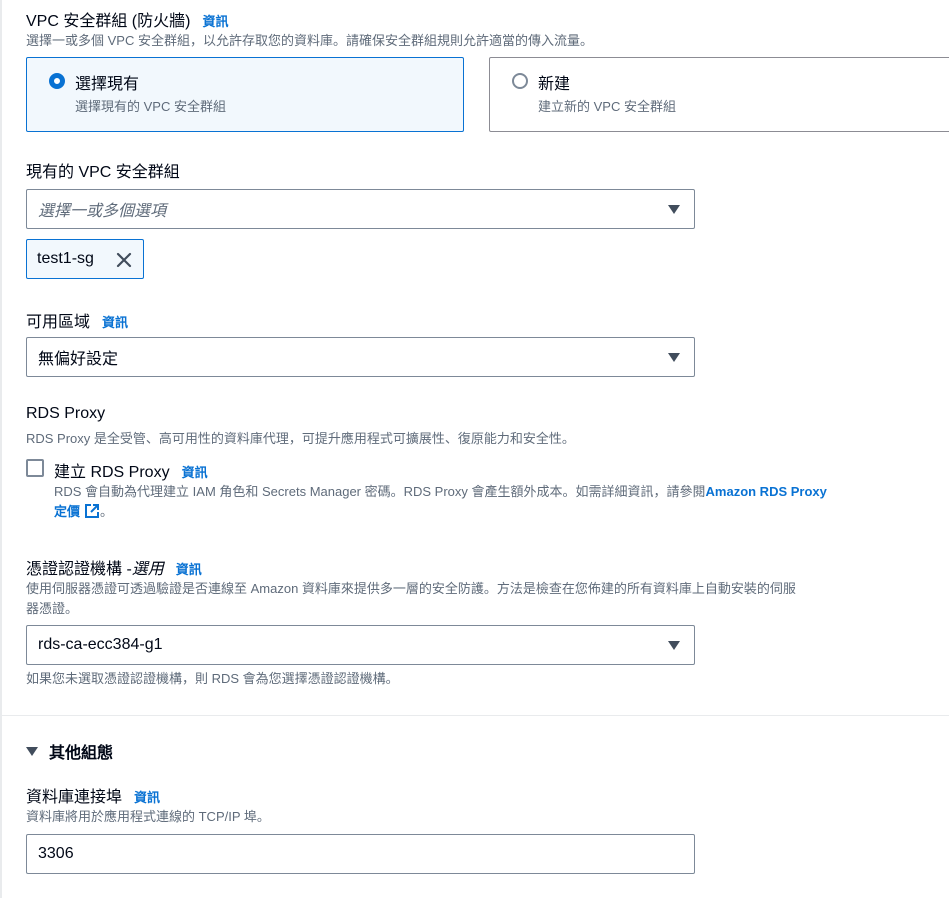  What do you see at coordinates (65, 258) in the screenshot?
I see `token-label: test1-sg` at bounding box center [65, 258].